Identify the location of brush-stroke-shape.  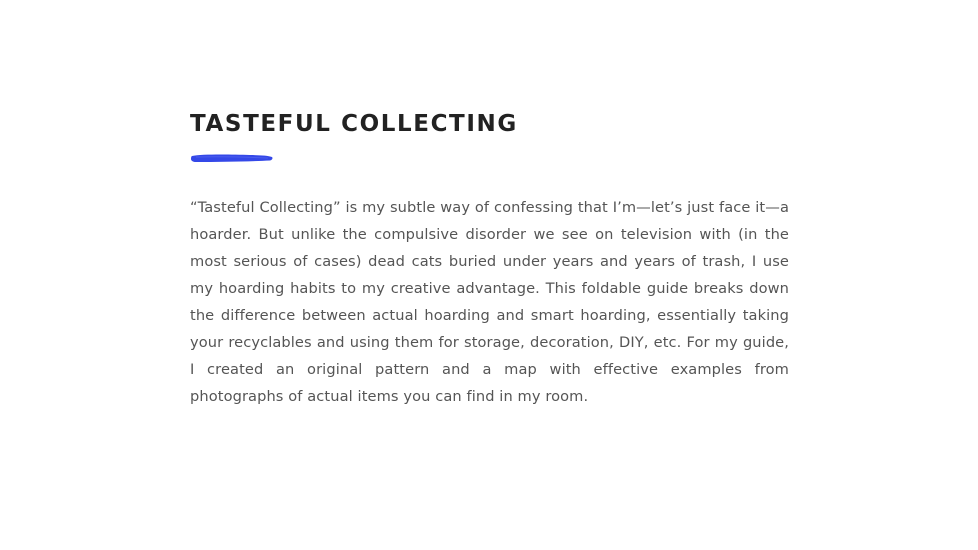
(231, 158).